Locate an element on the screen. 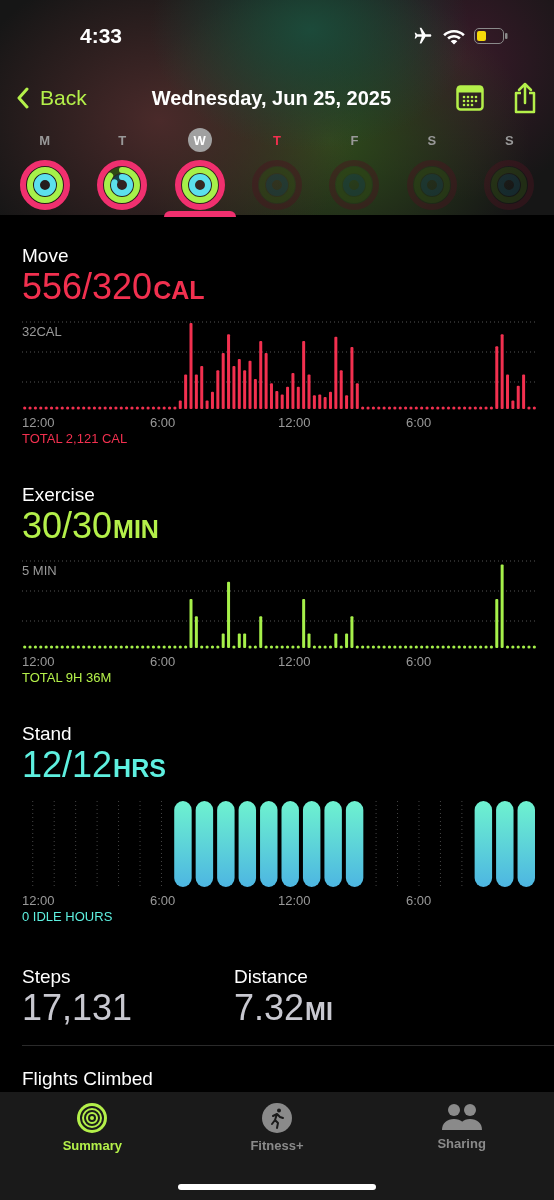 This screenshot has width=554, height=1200. chevron-left-icon is located at coordinates (23, 98).